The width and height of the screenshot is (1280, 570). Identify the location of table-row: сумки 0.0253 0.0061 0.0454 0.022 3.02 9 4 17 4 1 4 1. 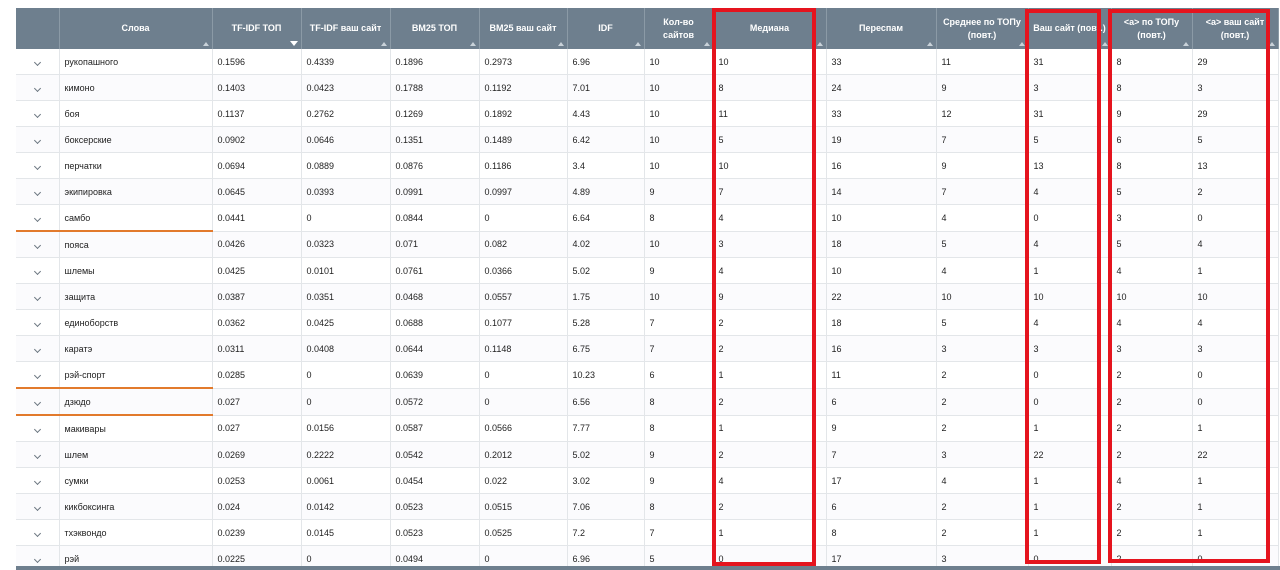
(647, 480).